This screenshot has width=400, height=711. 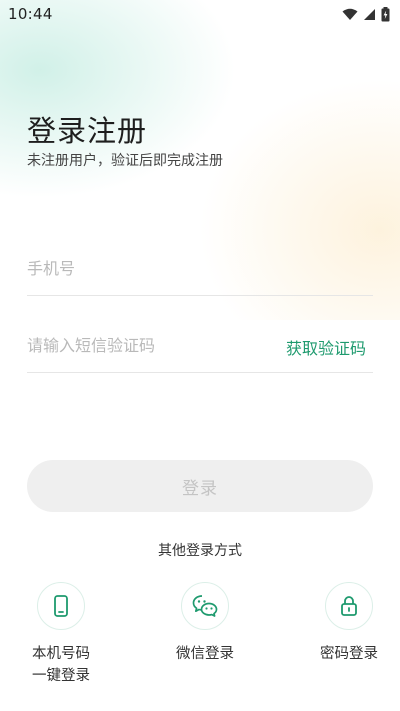 I want to click on login-button: 登录, so click(x=200, y=486).